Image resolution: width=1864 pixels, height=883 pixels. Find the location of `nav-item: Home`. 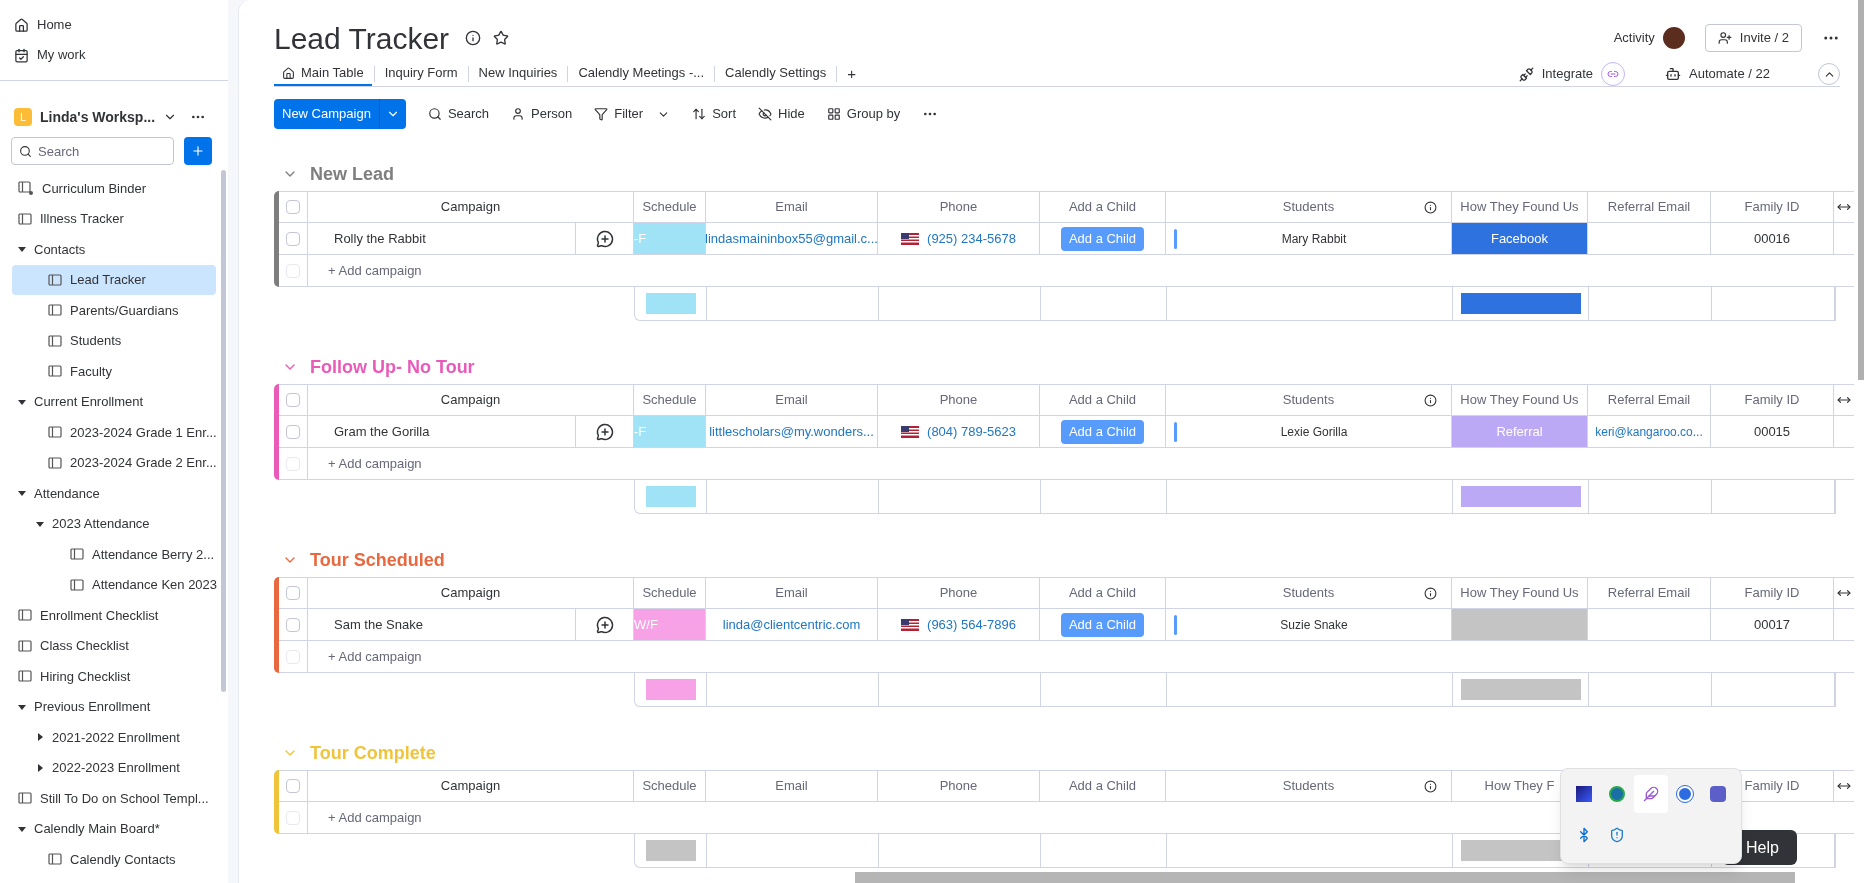

nav-item: Home is located at coordinates (114, 25).